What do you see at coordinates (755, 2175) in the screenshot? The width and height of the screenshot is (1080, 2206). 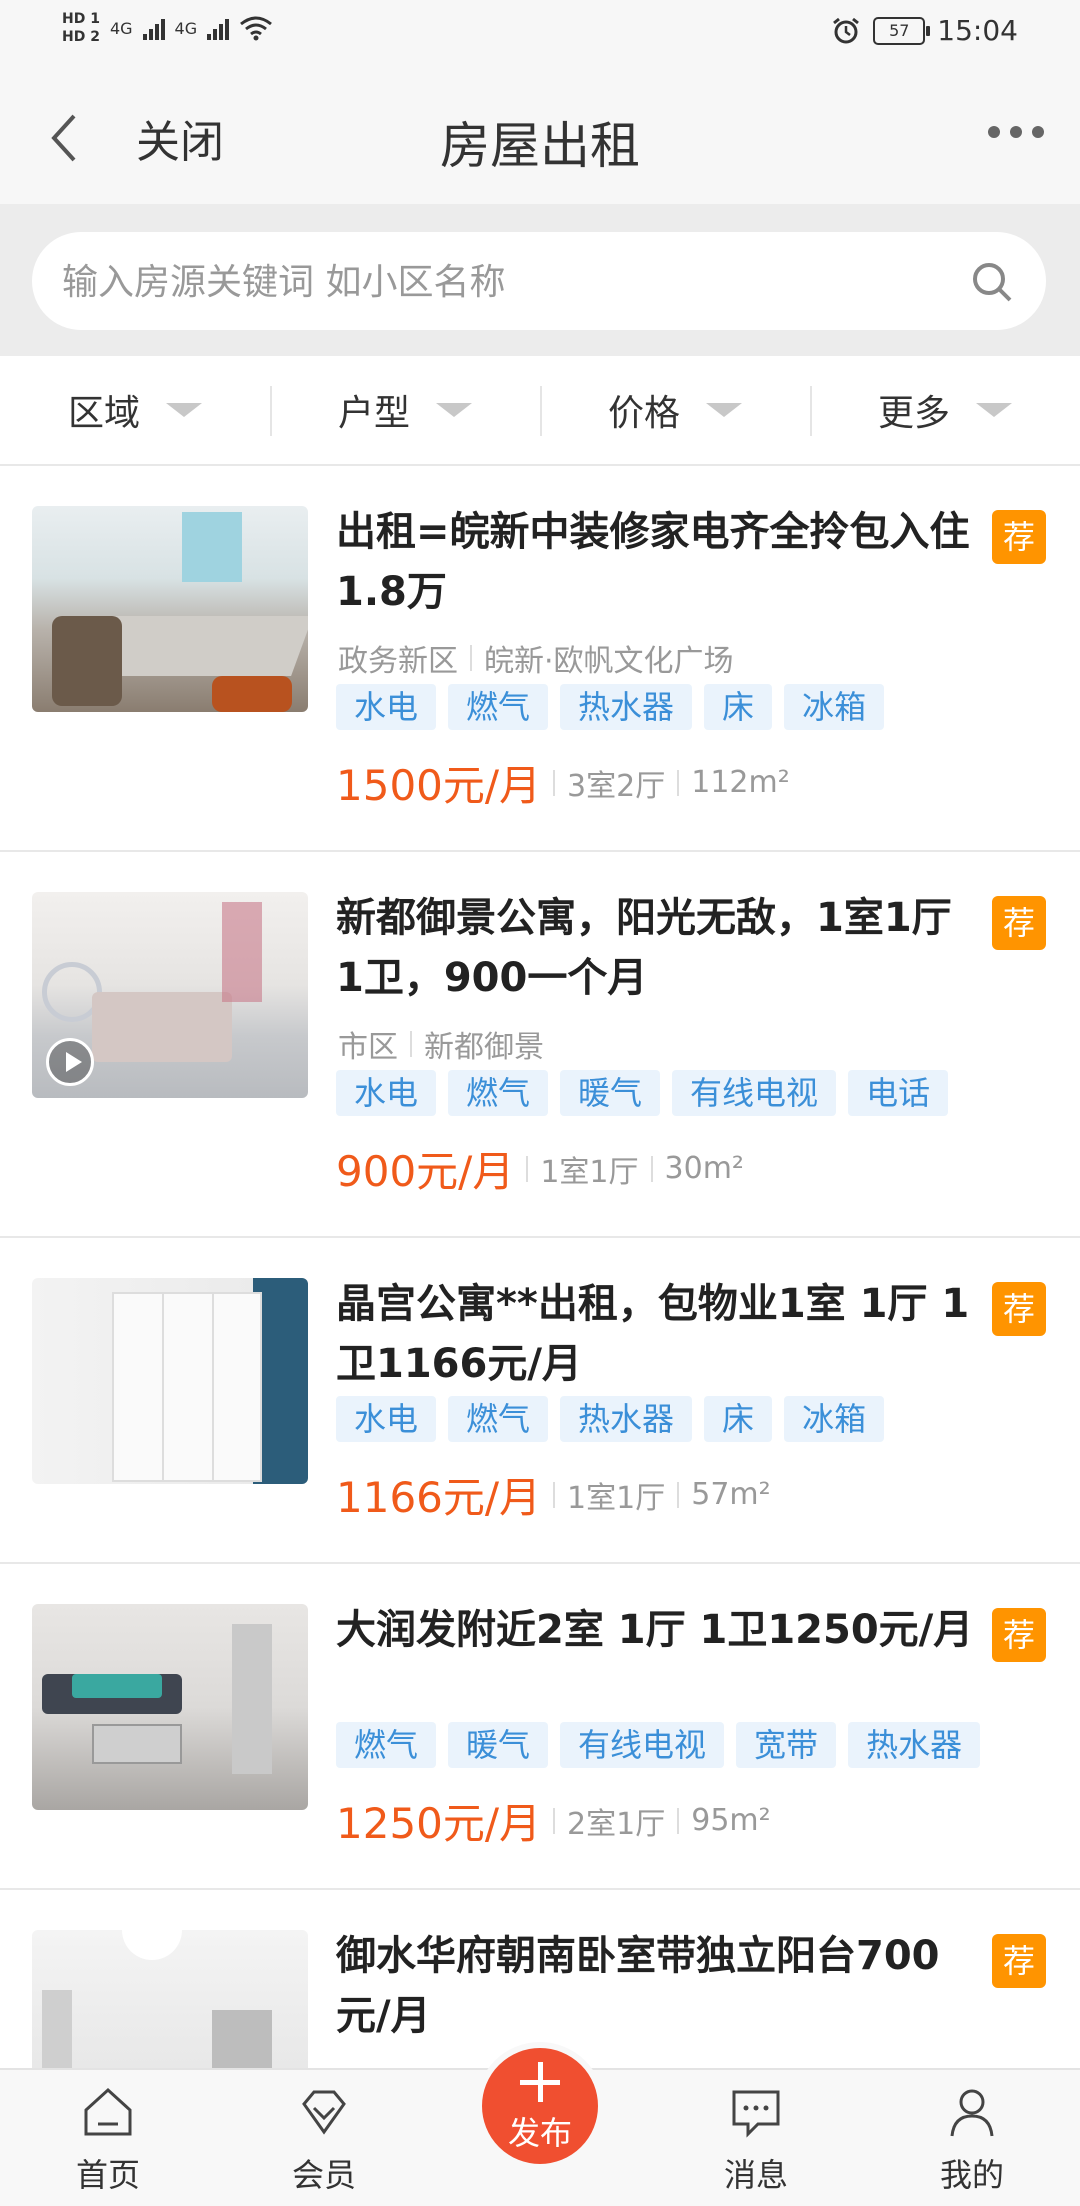 I see `nav-messages-label: 消息` at bounding box center [755, 2175].